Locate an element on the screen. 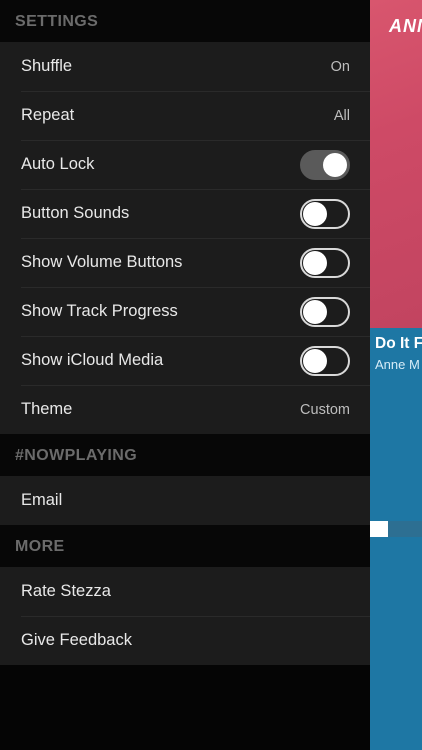  show-icloud-media-toggle is located at coordinates (325, 360).